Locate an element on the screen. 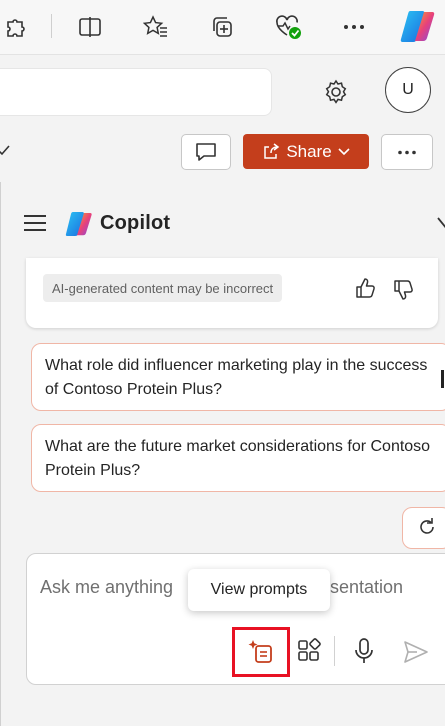 The image size is (445, 726). text-cursor is located at coordinates (442, 379).